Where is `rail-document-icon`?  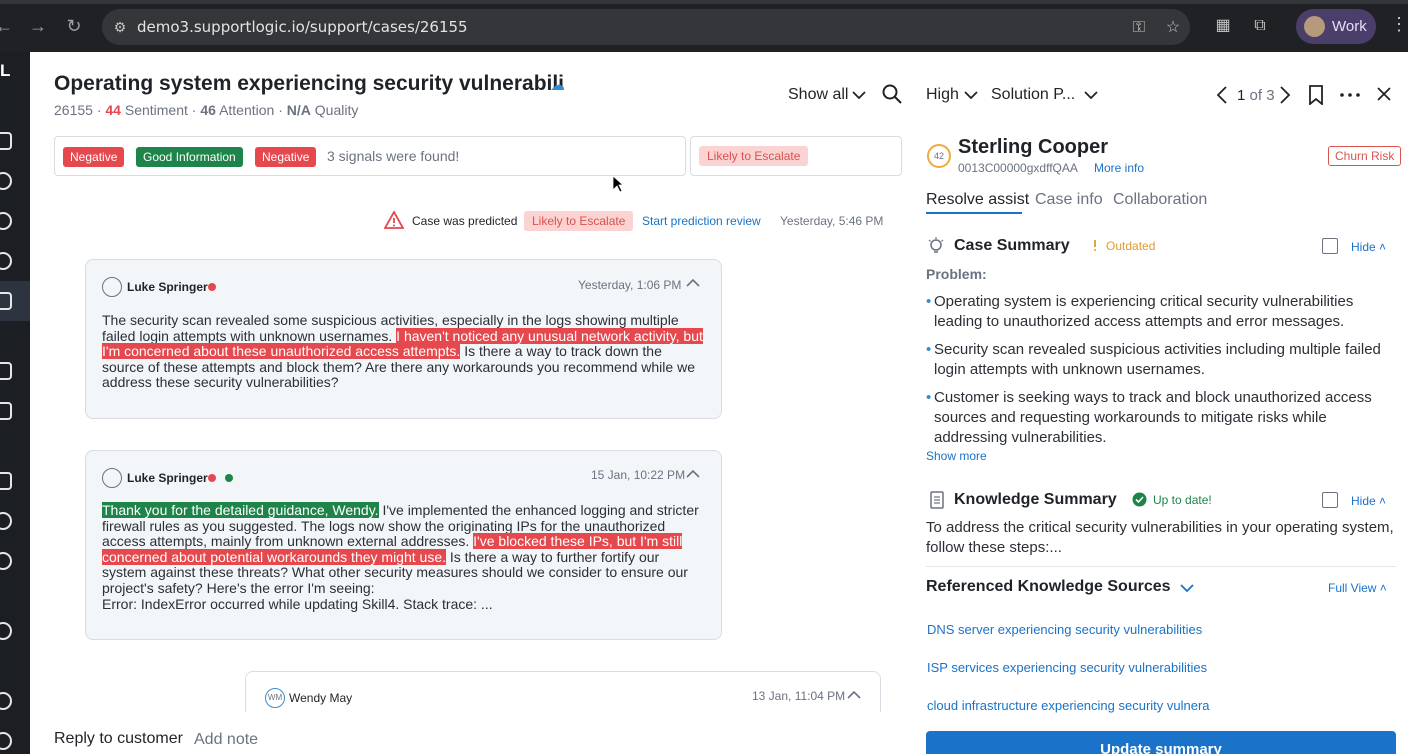 rail-document-icon is located at coordinates (6, 371).